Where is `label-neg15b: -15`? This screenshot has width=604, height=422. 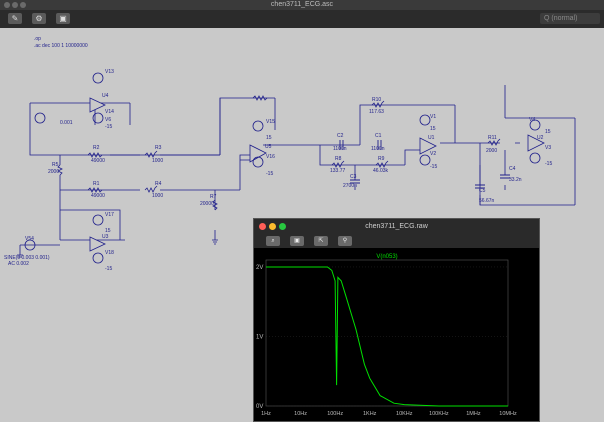
label-neg15b: -15 is located at coordinates (269, 174).